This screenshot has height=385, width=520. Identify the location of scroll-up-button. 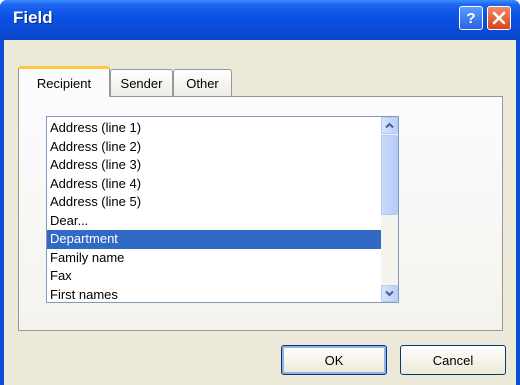
(389, 125).